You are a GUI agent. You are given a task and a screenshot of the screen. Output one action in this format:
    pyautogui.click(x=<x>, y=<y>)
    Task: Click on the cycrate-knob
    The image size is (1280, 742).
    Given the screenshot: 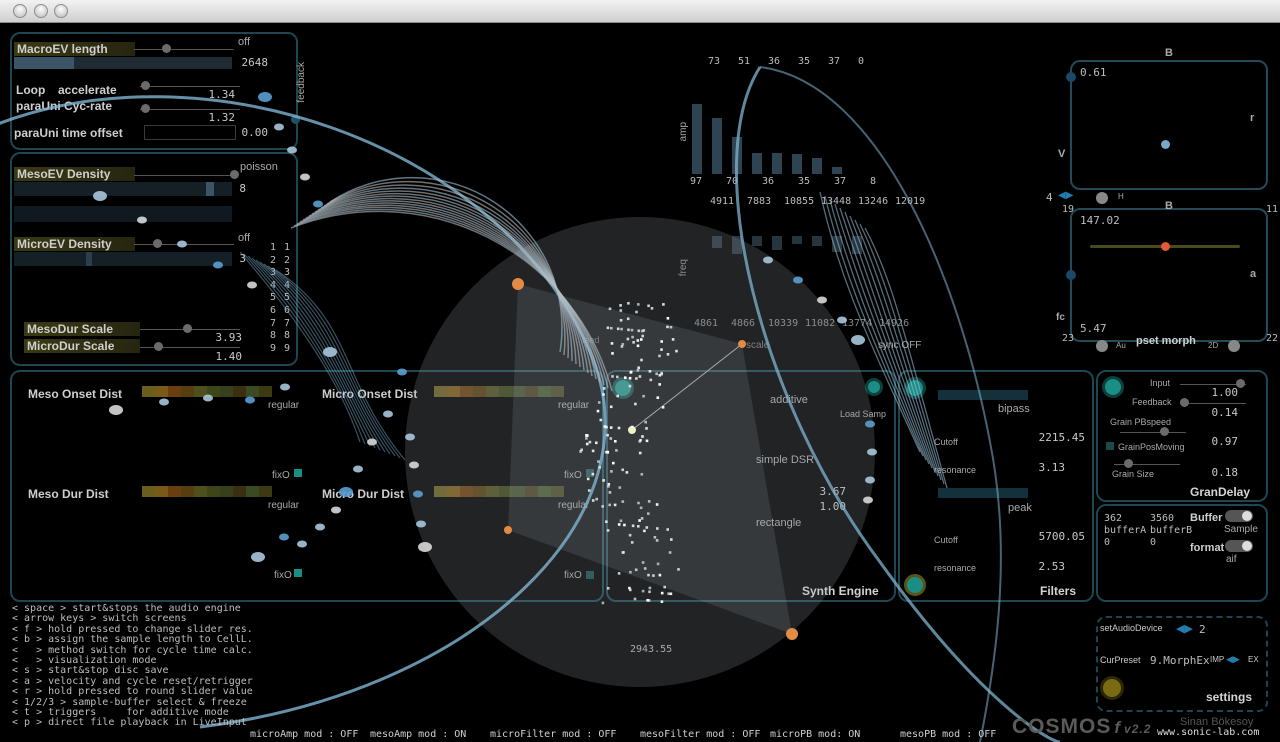 What is the action you would take?
    pyautogui.click(x=145, y=108)
    